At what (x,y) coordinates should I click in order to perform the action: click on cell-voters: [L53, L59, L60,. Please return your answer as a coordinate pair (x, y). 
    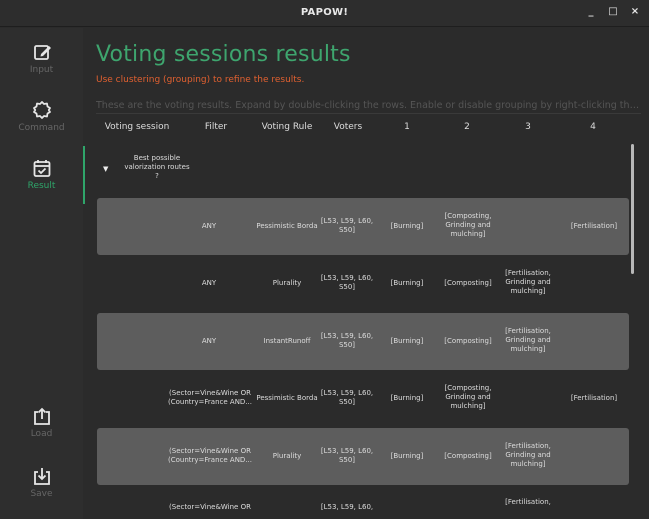
    Looking at the image, I should click on (347, 507).